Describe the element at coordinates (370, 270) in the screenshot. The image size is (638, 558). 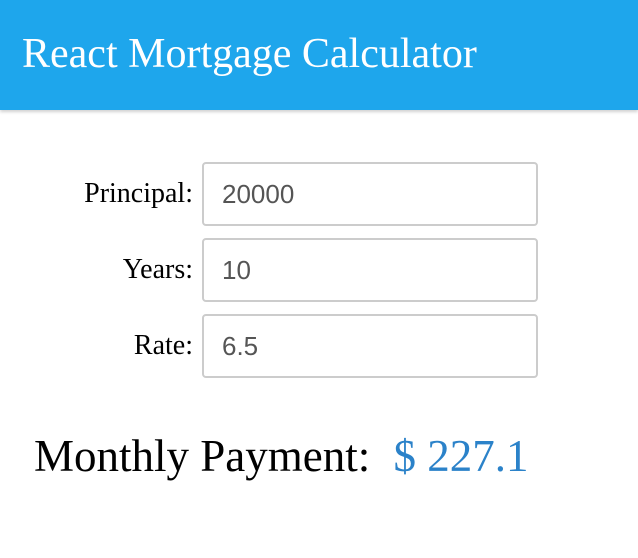
I see `years-input` at that location.